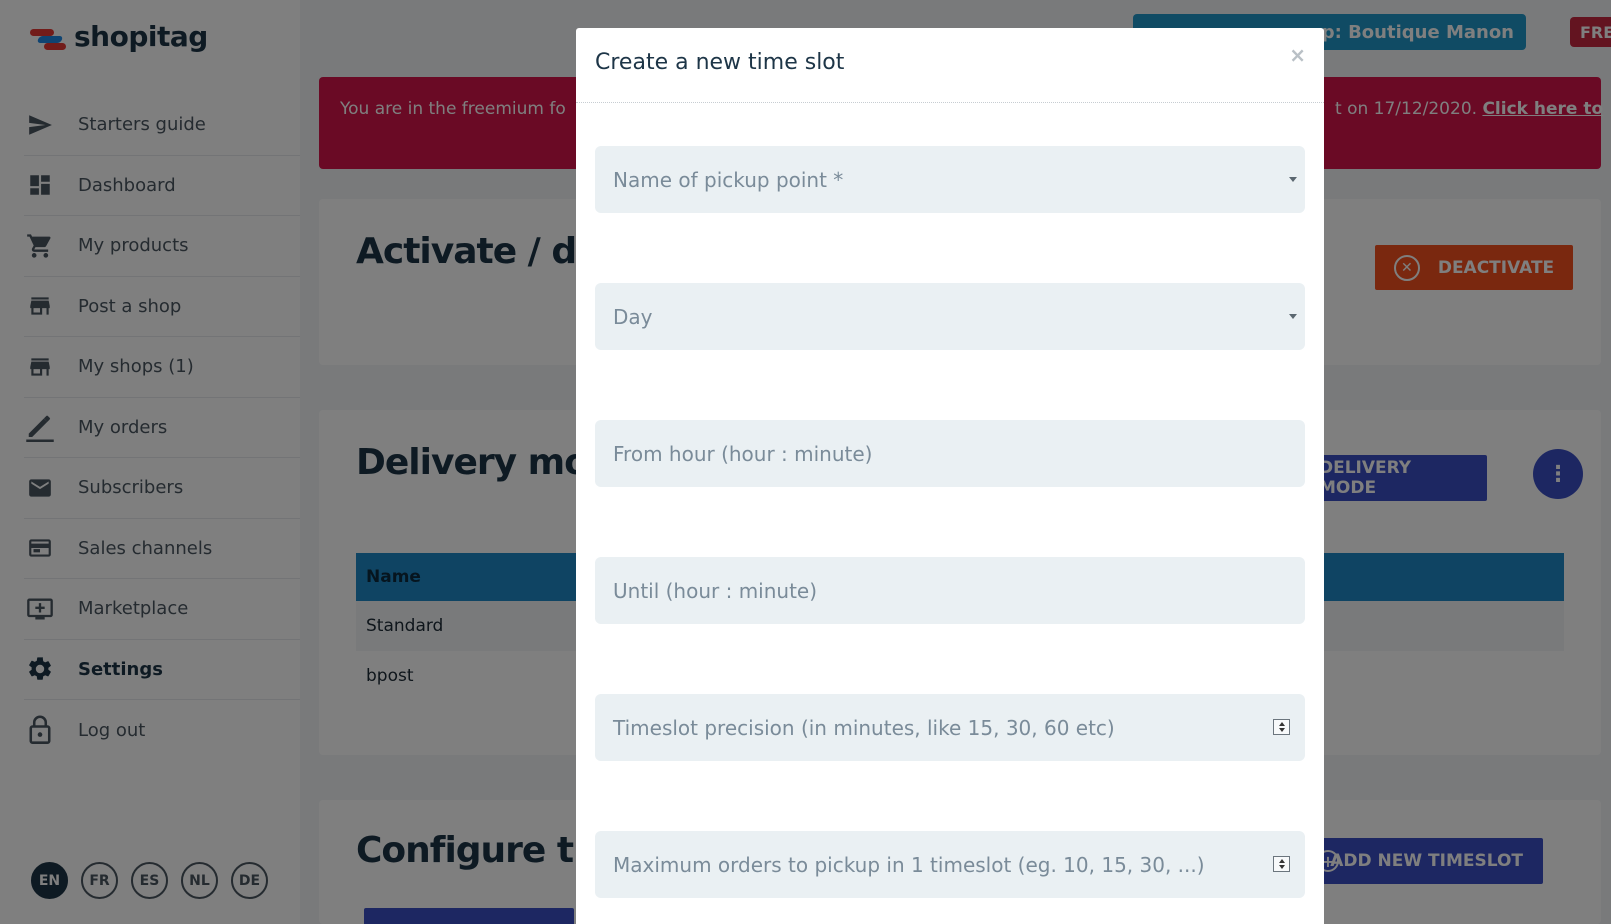 The image size is (1611, 924). Describe the element at coordinates (715, 590) in the screenshot. I see `field-placeholder: Until (hour : minute)` at that location.